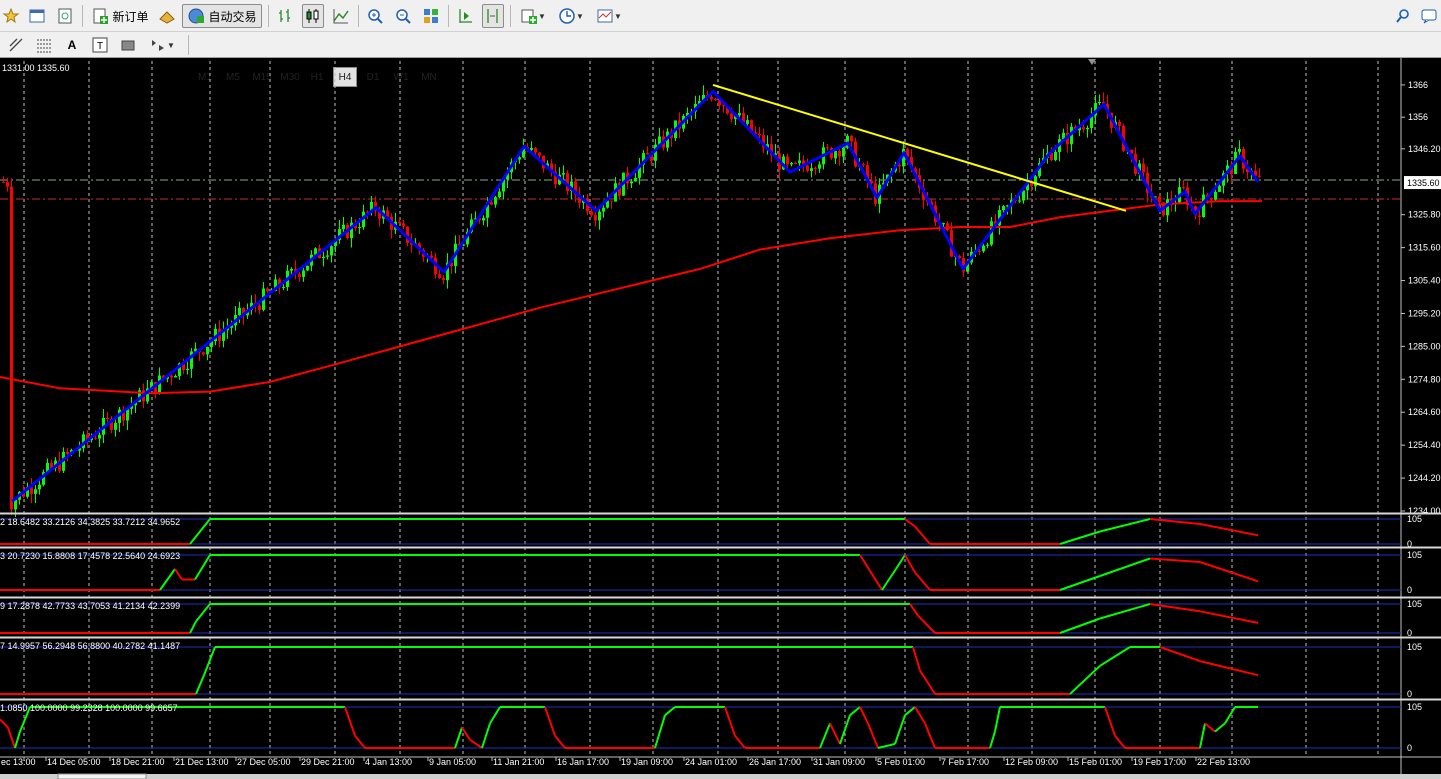 This screenshot has width=1441, height=779. What do you see at coordinates (1429, 16) in the screenshot?
I see `message-icon` at bounding box center [1429, 16].